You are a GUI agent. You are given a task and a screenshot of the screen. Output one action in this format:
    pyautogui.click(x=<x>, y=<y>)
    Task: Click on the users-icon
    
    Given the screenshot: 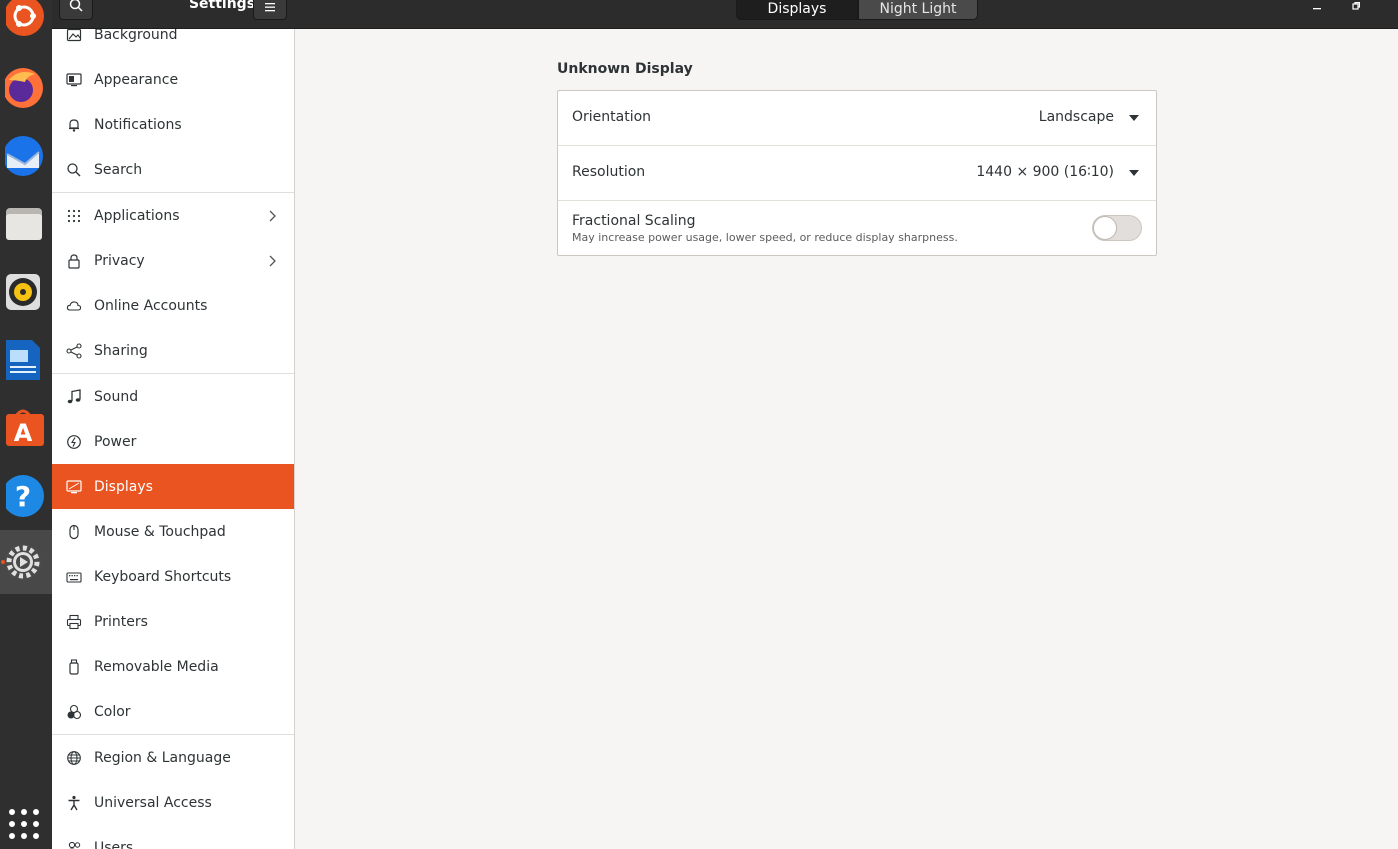 What is the action you would take?
    pyautogui.click(x=74, y=844)
    